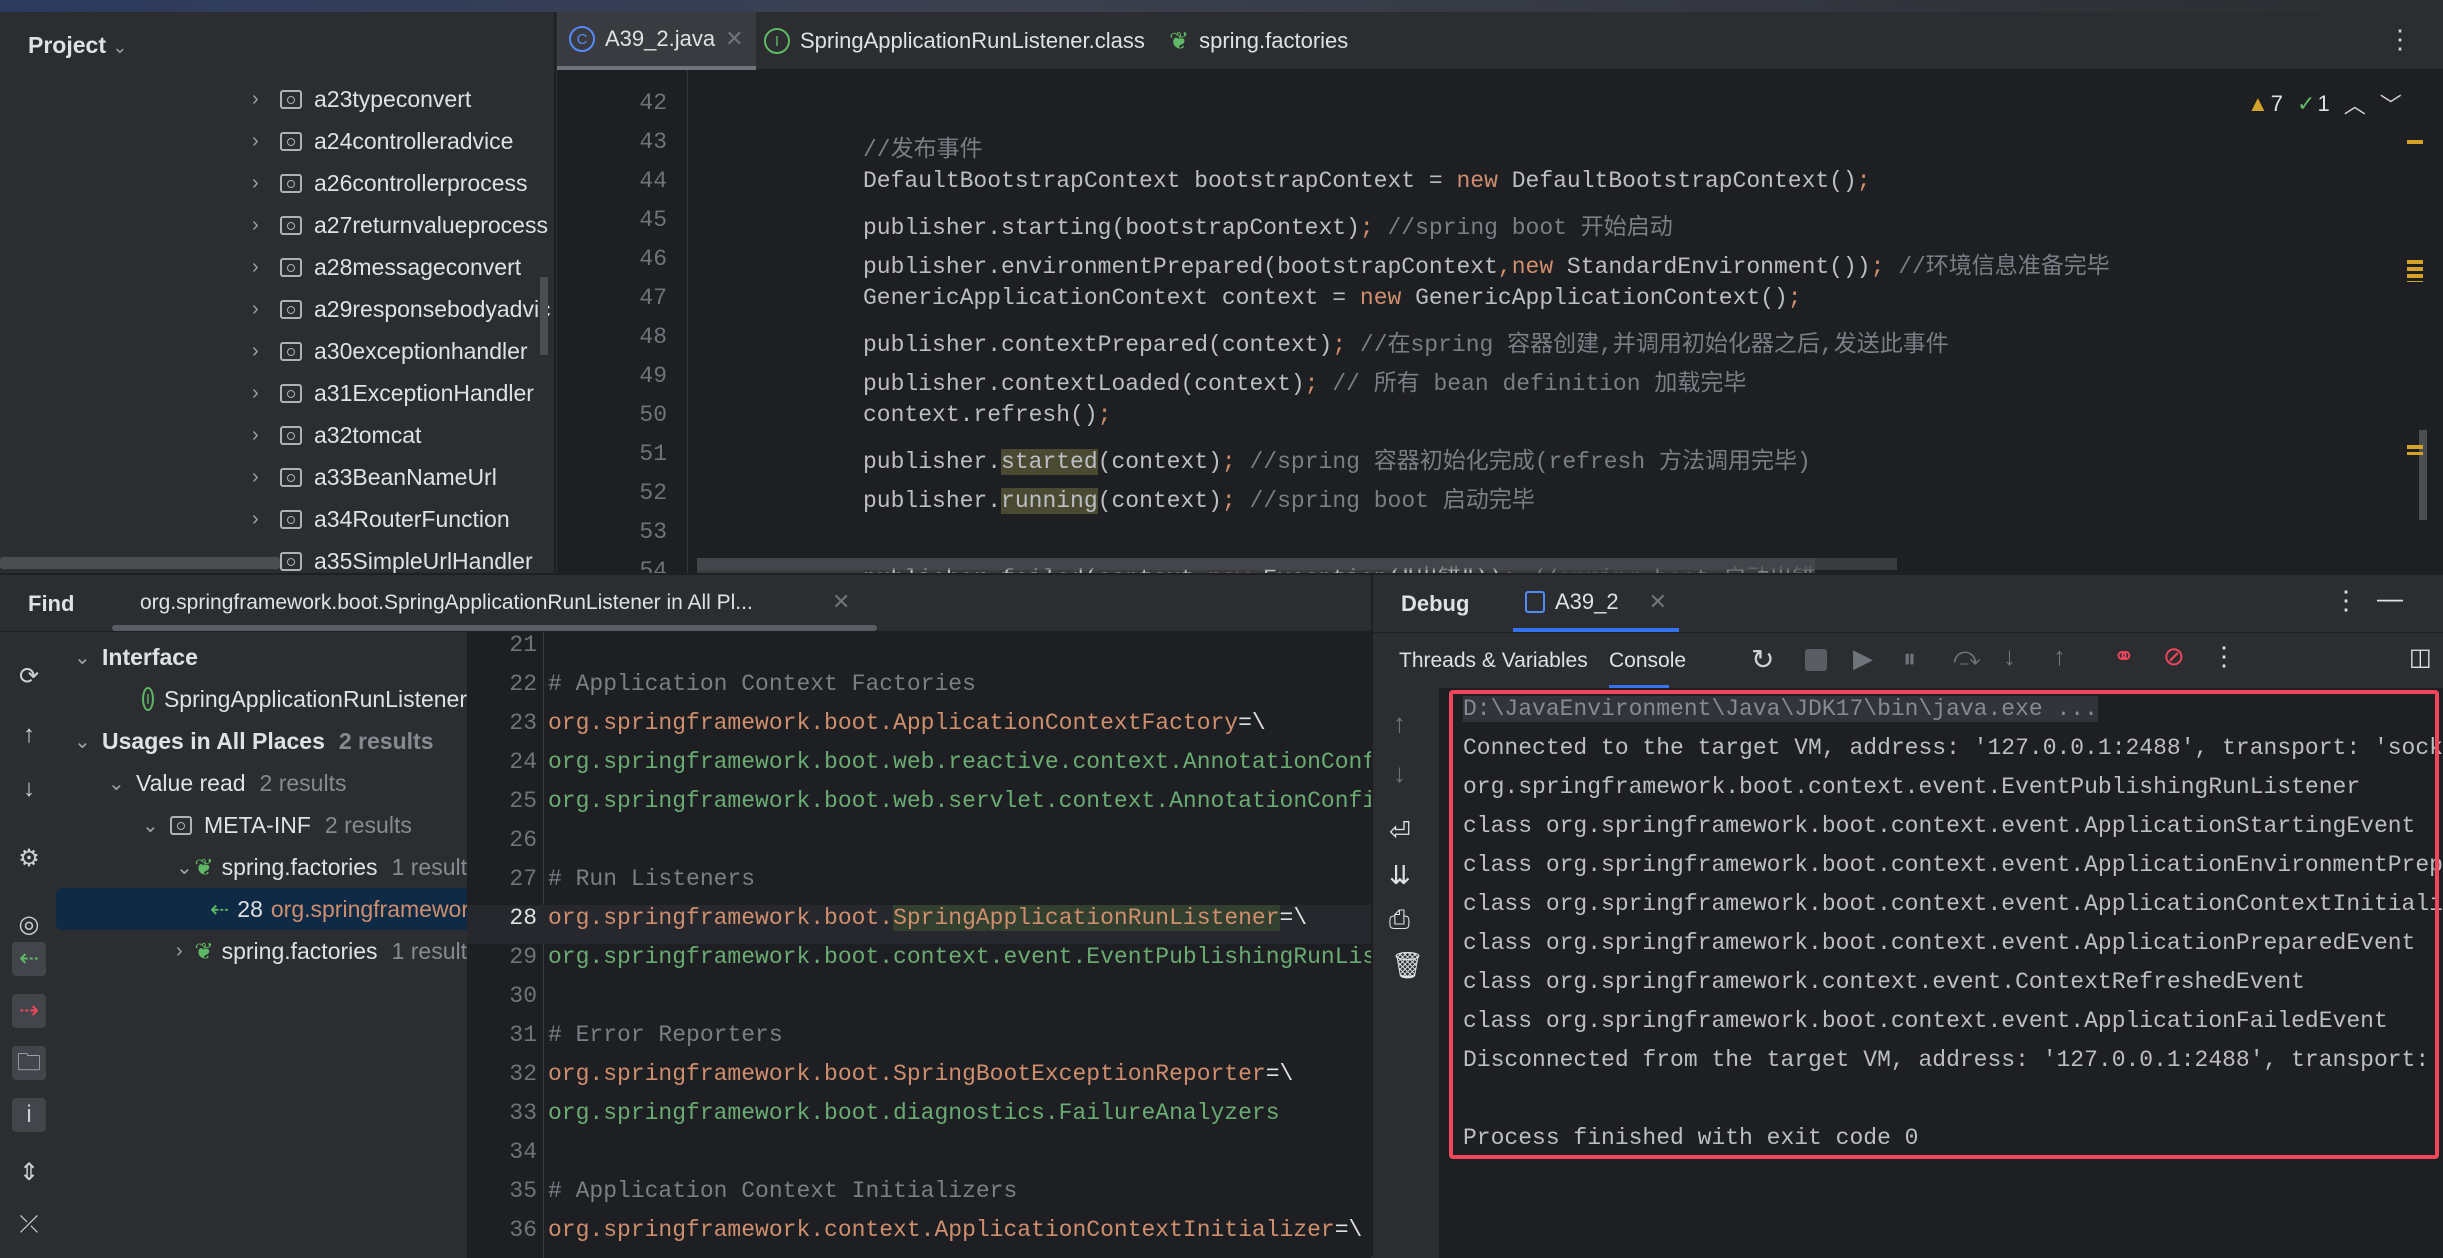  Describe the element at coordinates (2420, 657) in the screenshot. I see `layout-icon: ◫` at that location.